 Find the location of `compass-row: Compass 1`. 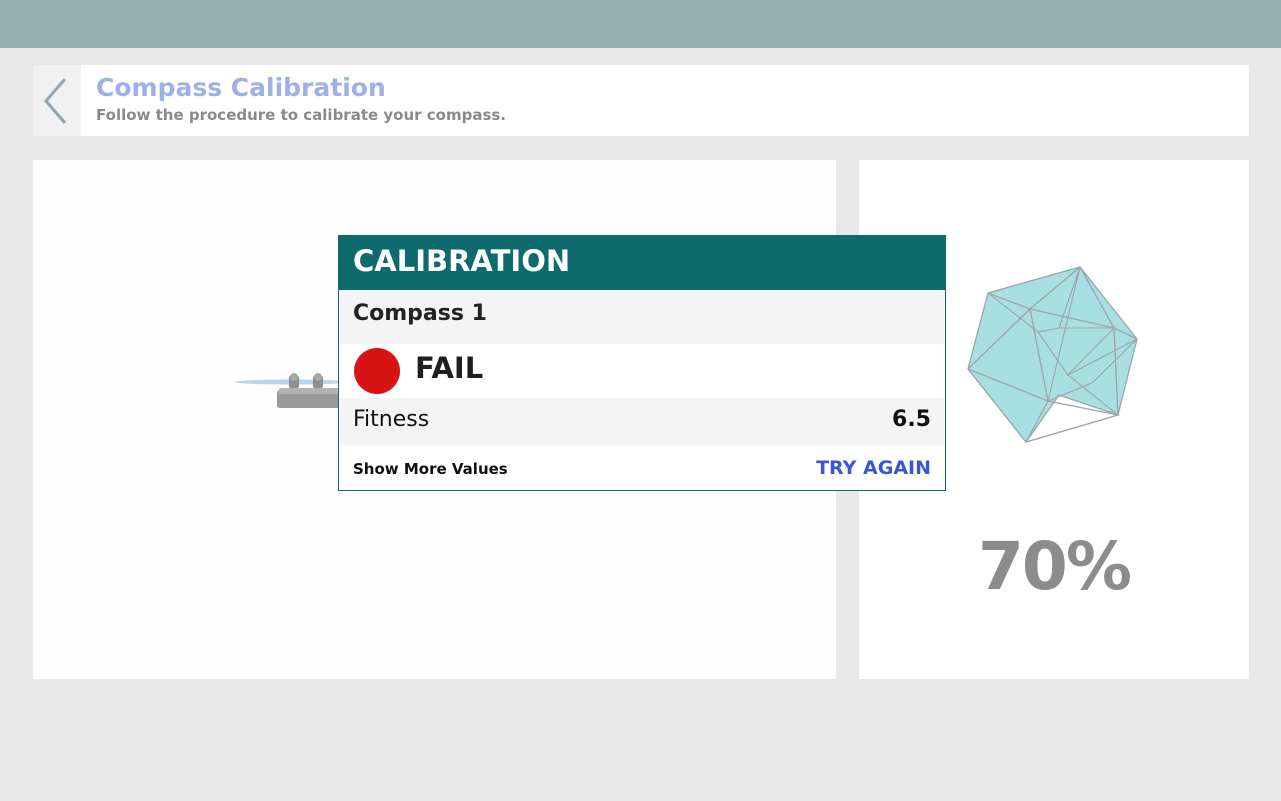

compass-row: Compass 1 is located at coordinates (642, 317).